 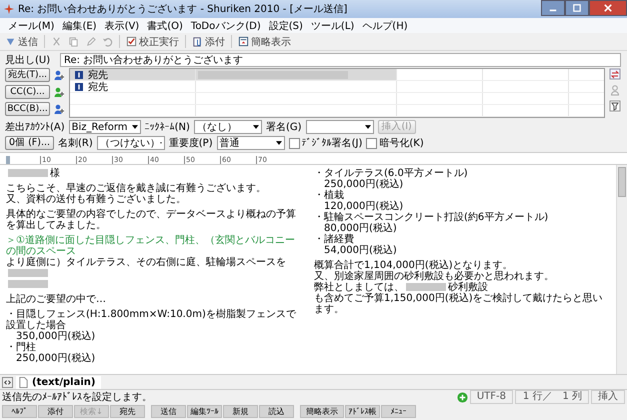 I want to click on status-message: 送信先のﾒｰﾙｱﾄﾞﾚｽを設定します。, so click(x=77, y=397).